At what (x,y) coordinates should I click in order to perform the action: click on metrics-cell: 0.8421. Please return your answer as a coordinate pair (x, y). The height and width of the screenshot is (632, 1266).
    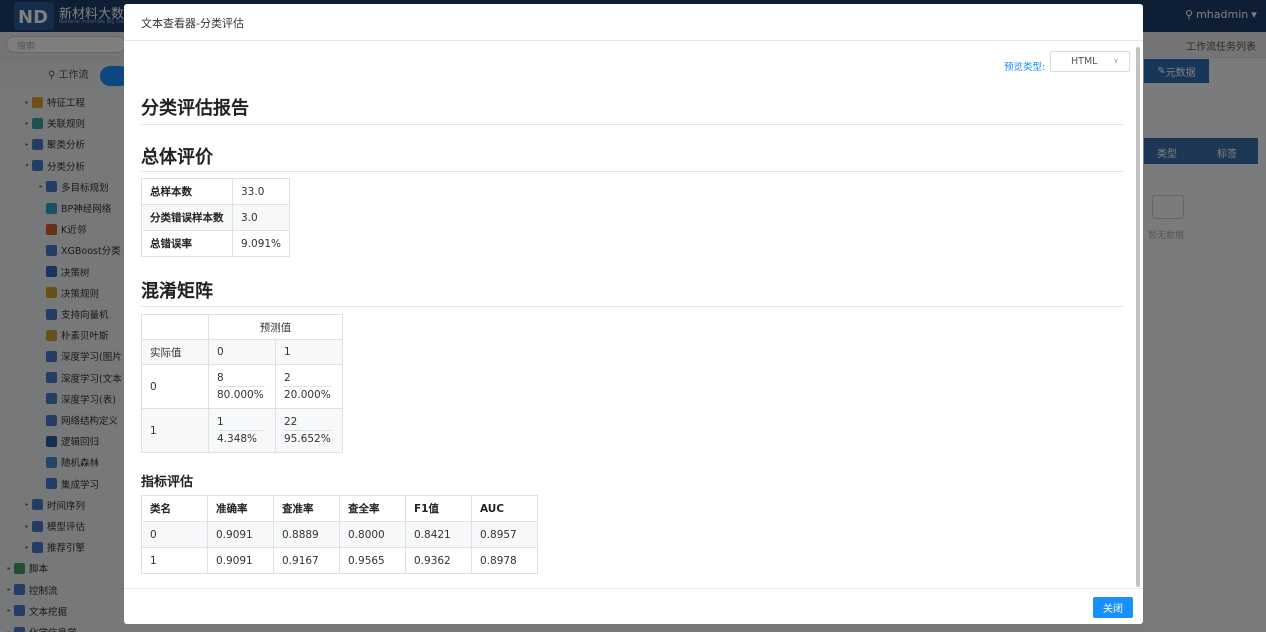
    Looking at the image, I should click on (438, 534).